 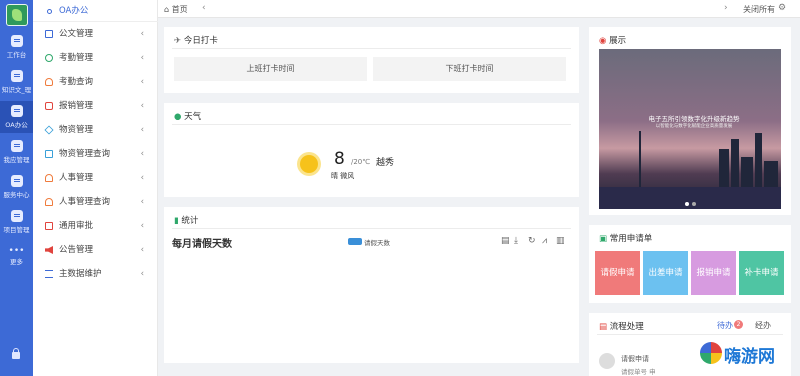 What do you see at coordinates (49, 178) in the screenshot?
I see `person-icon` at bounding box center [49, 178].